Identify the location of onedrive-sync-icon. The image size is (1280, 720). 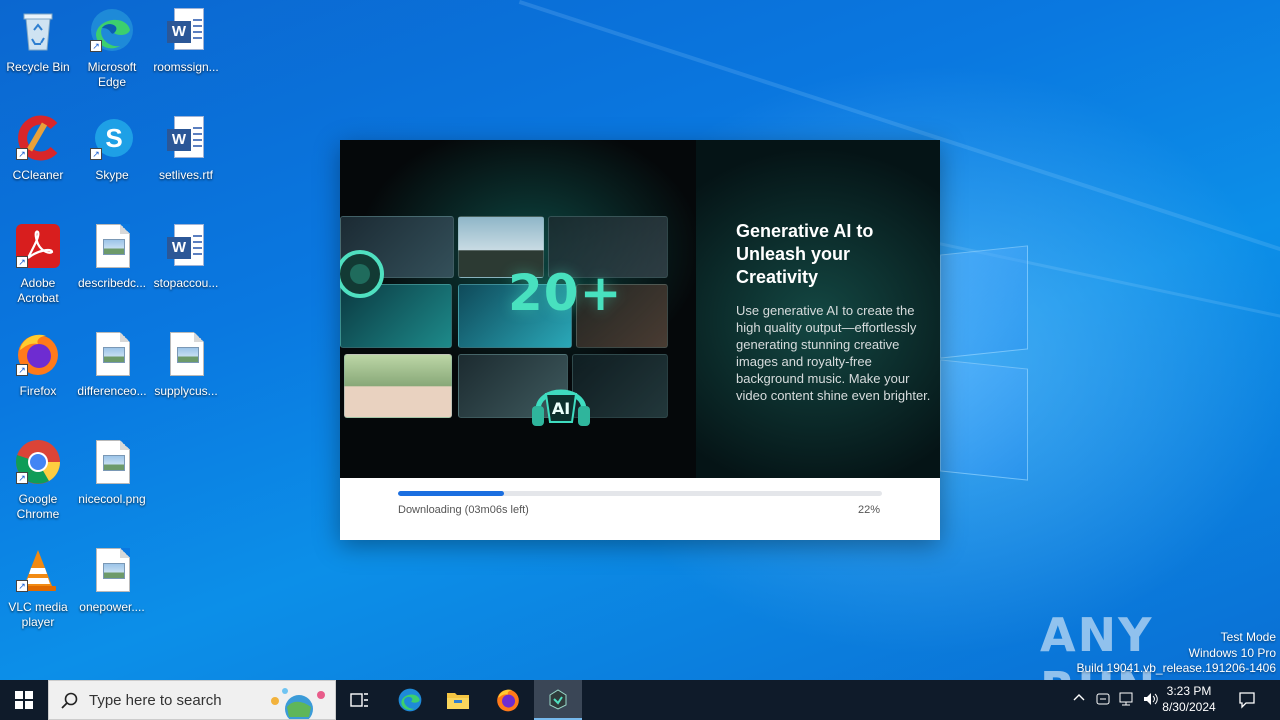
(1103, 700).